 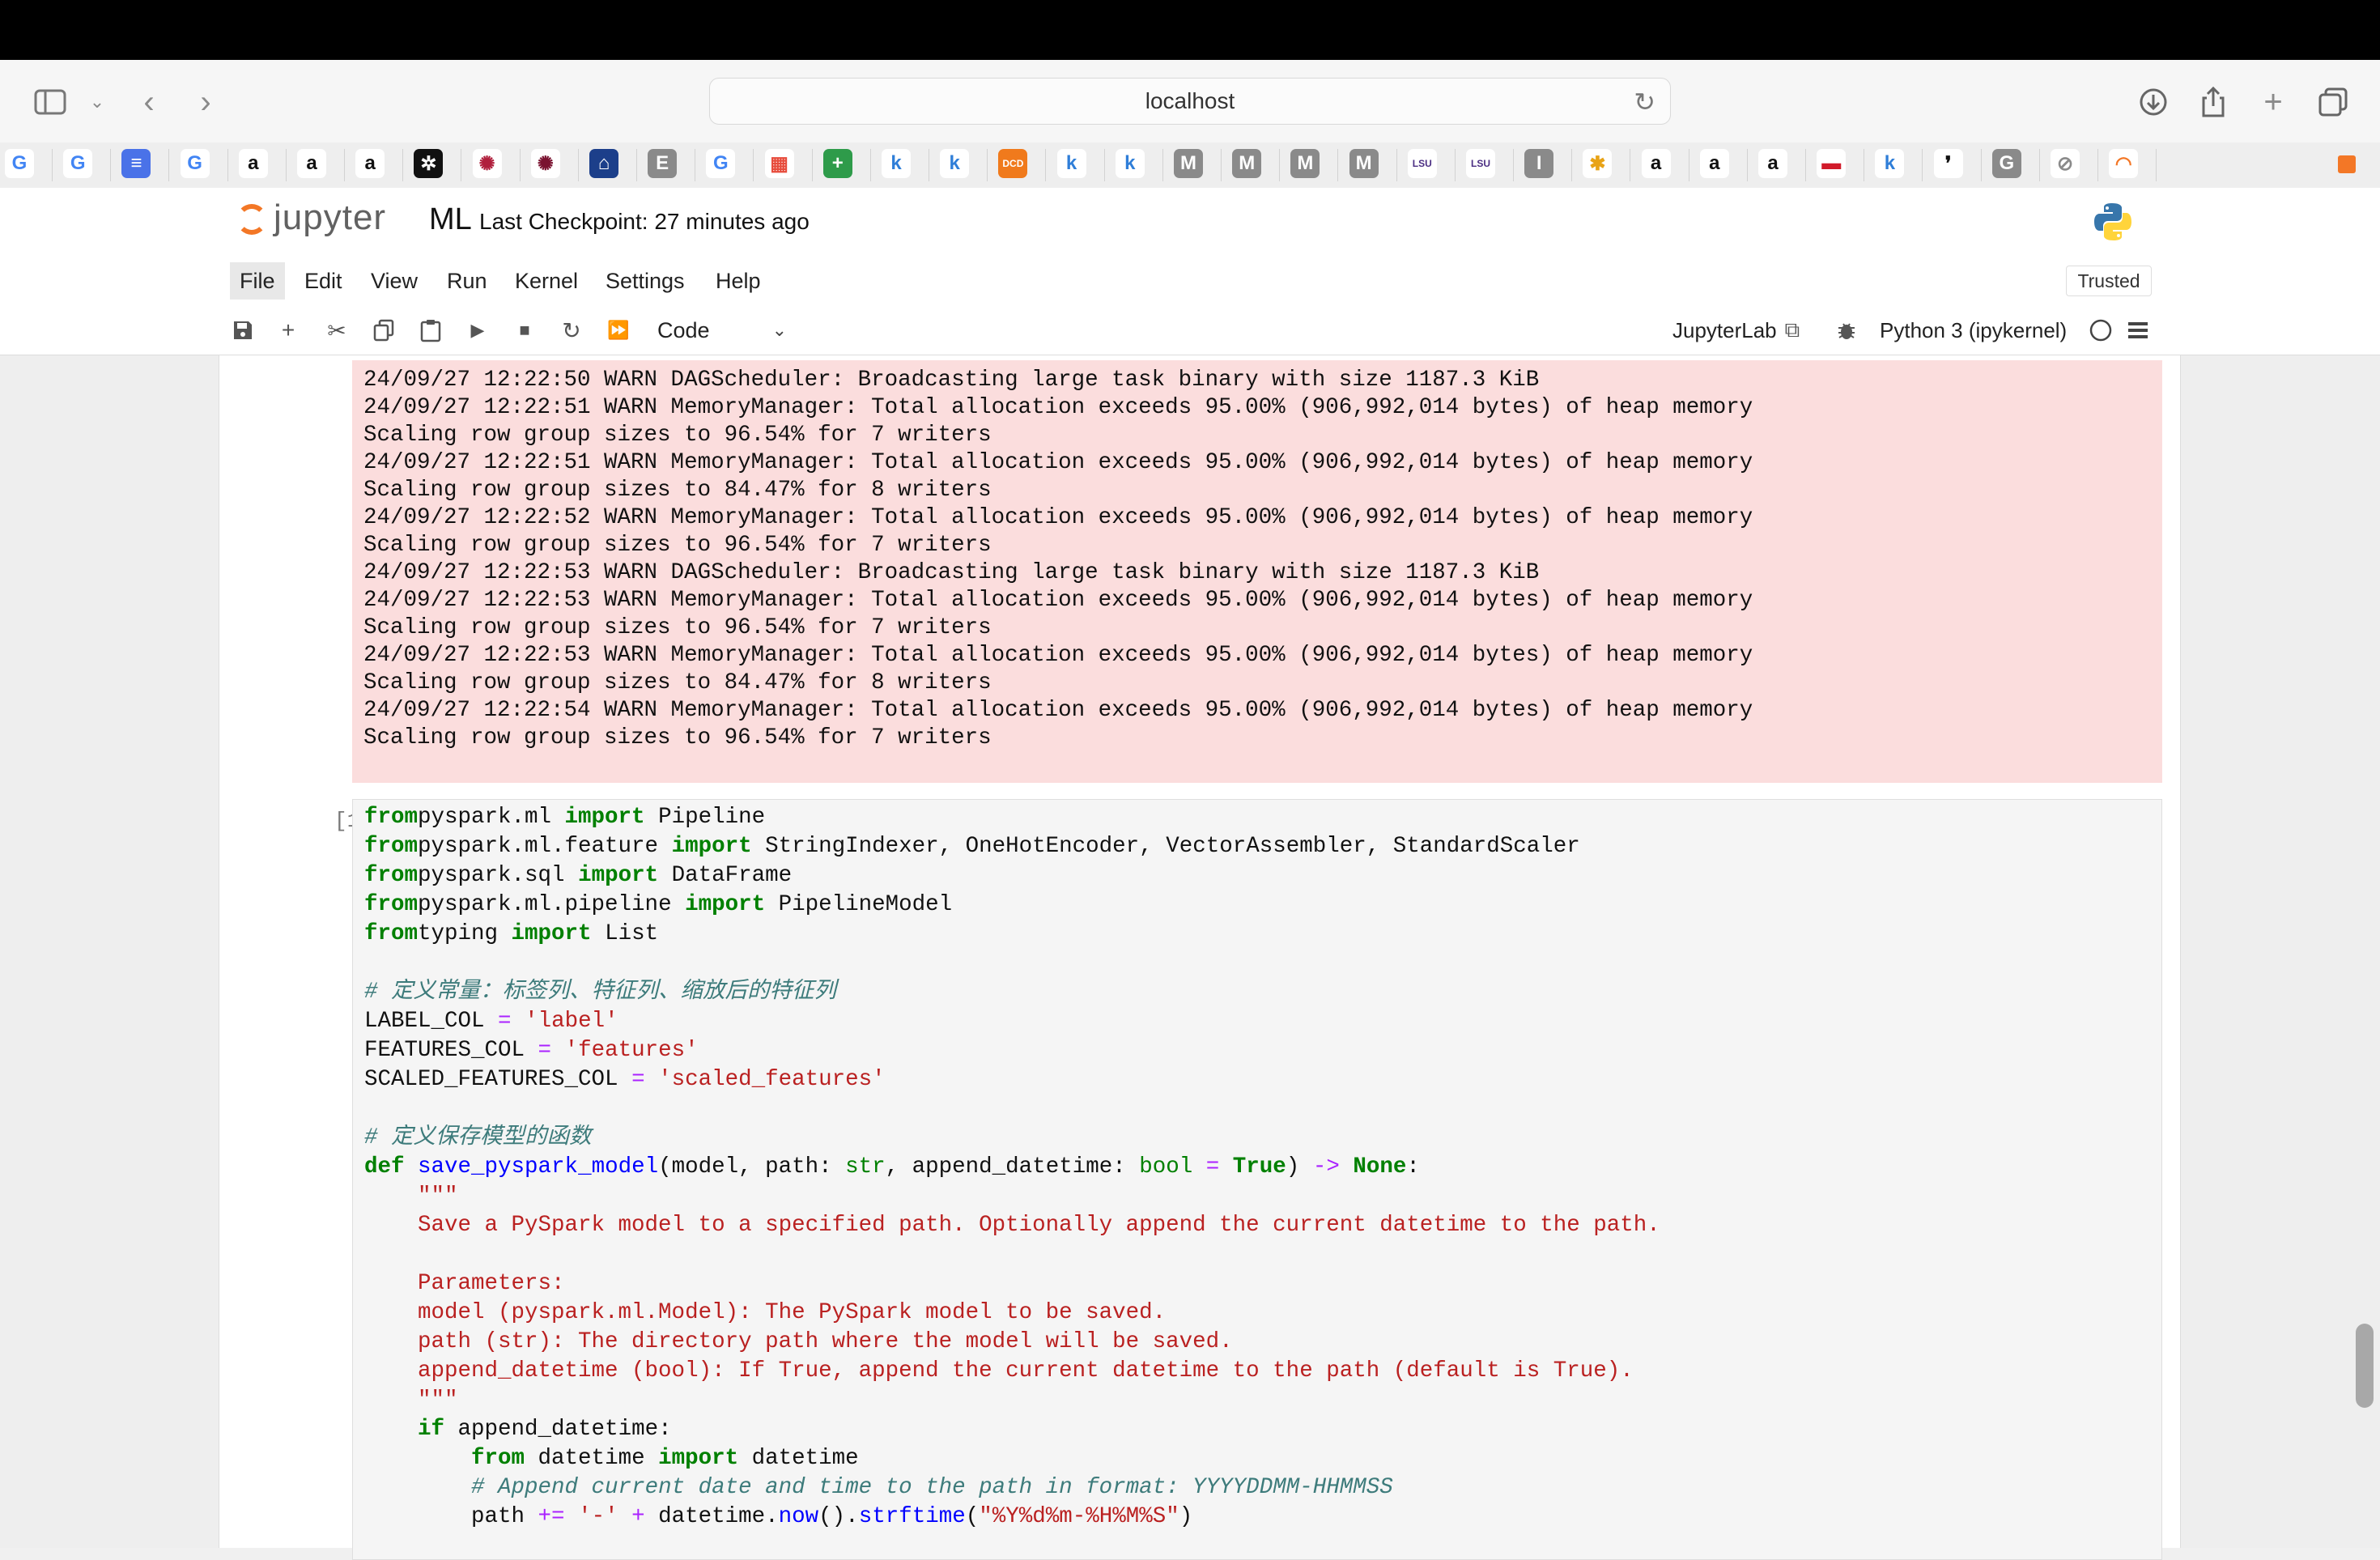 I want to click on favorite-icon: ▬, so click(x=1832, y=163).